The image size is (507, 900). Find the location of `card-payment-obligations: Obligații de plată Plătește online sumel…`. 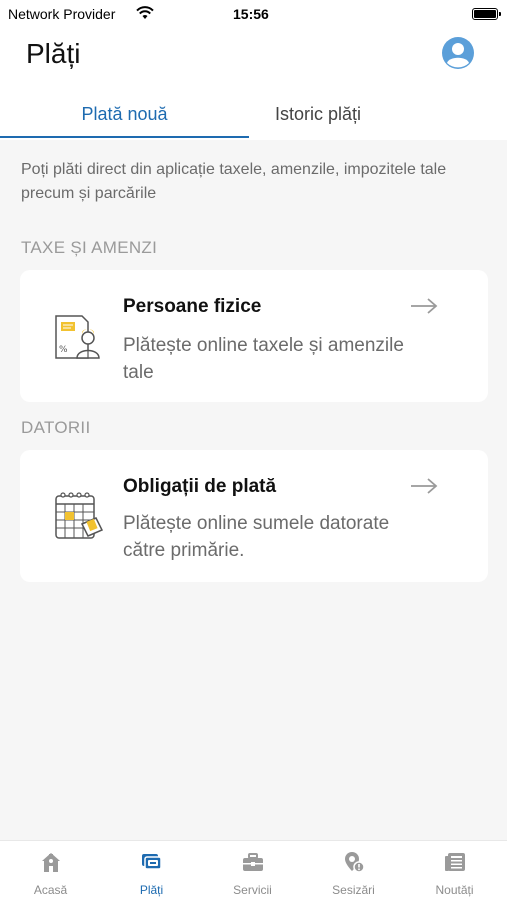

card-payment-obligations: Obligații de plată Plătește online sumel… is located at coordinates (254, 516).